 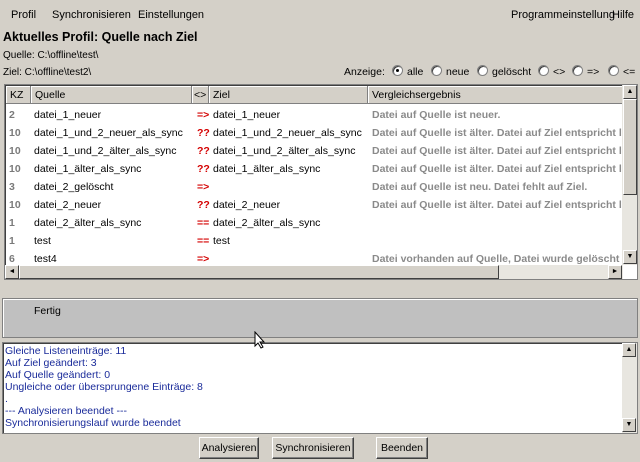 I want to click on radio-label-alle: alle, so click(x=415, y=72).